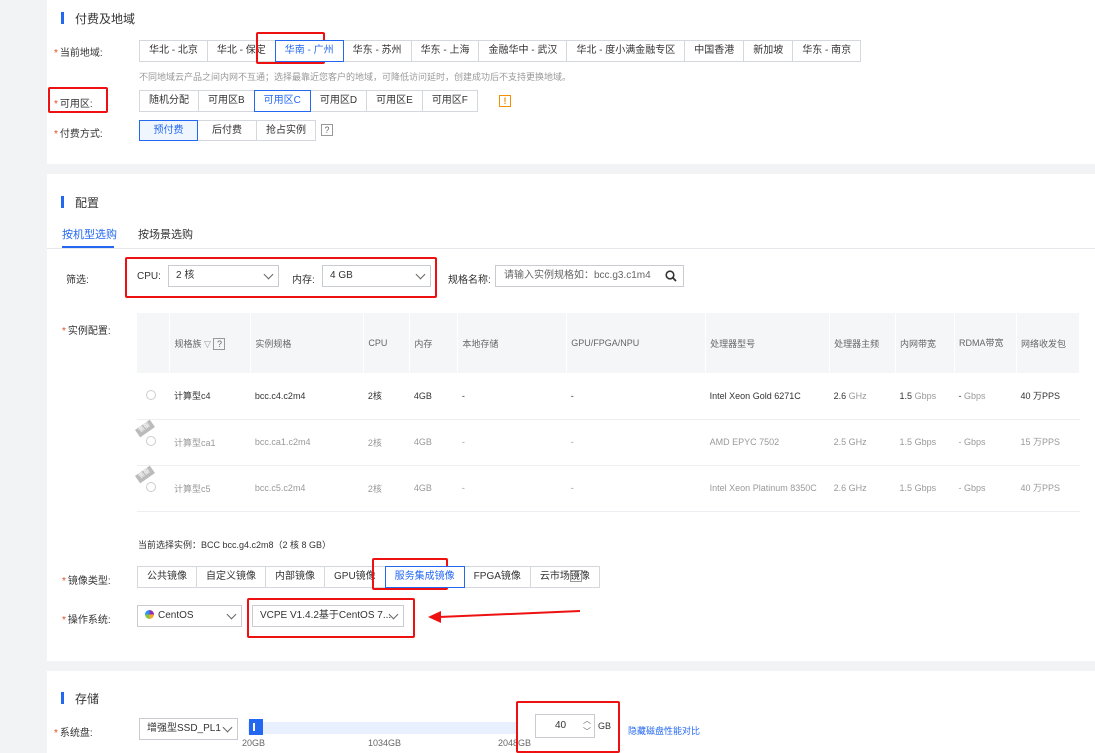 The image size is (1095, 753). I want to click on os-select: CentOS, so click(189, 616).